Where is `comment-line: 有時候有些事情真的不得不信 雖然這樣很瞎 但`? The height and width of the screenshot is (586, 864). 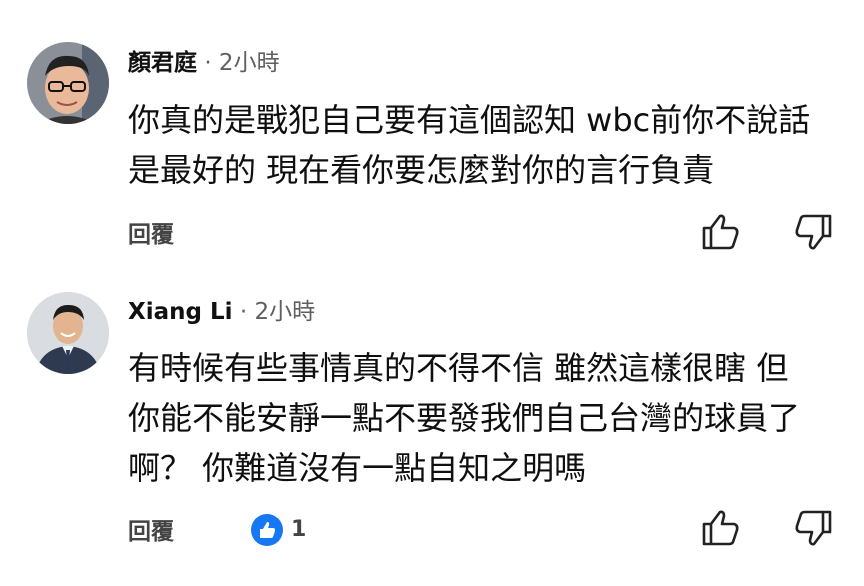
comment-line: 有時候有些事情真的不得不信 雖然這樣很瞎 但 is located at coordinates (458, 368).